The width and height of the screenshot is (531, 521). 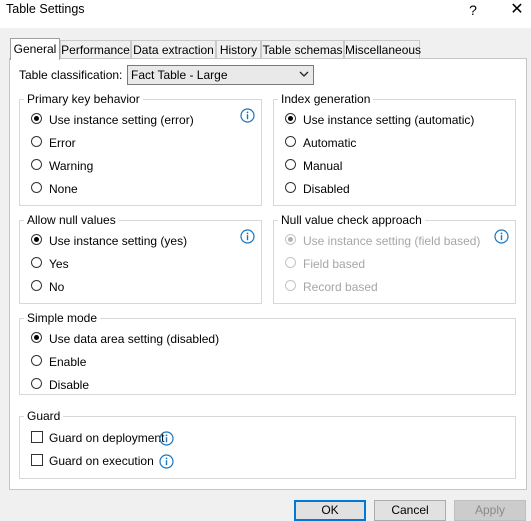 What do you see at coordinates (118, 241) in the screenshot?
I see `radio-label: Use instance setting (yes)` at bounding box center [118, 241].